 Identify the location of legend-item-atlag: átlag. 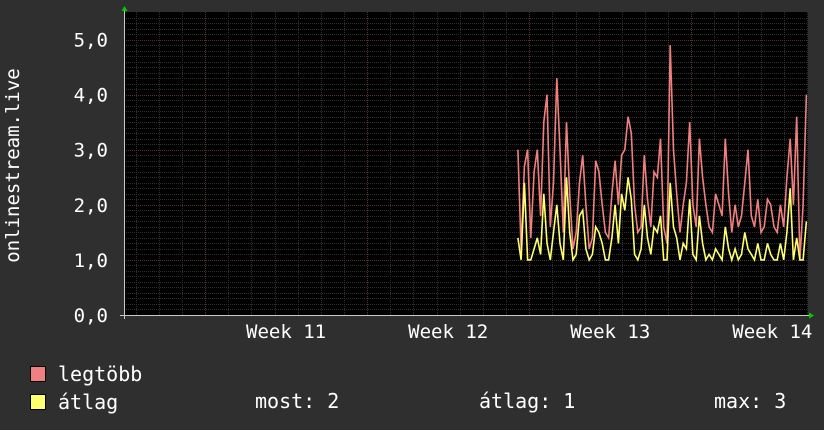
(74, 402).